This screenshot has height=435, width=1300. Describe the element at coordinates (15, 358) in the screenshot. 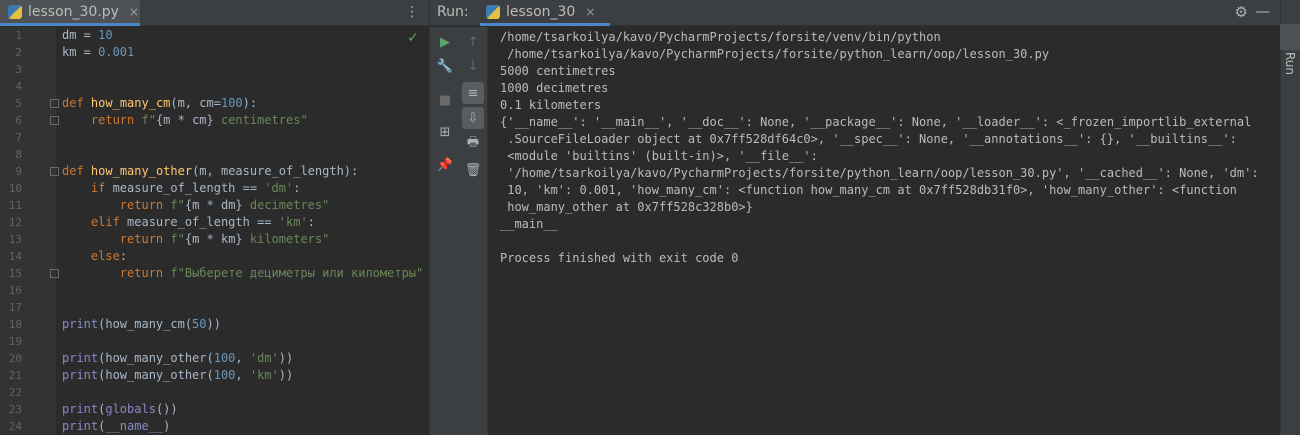

I see `line-number: 20` at that location.